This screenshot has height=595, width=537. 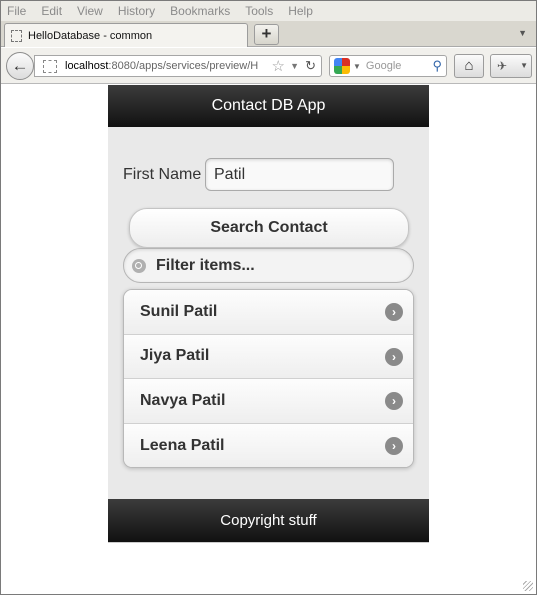 I want to click on menu-history: History, so click(x=136, y=11).